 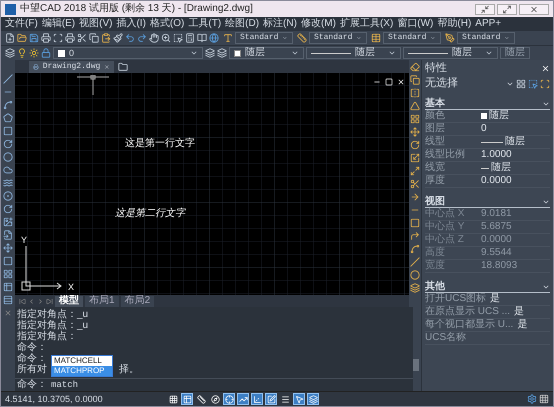 I want to click on maximize-icon, so click(x=507, y=9).